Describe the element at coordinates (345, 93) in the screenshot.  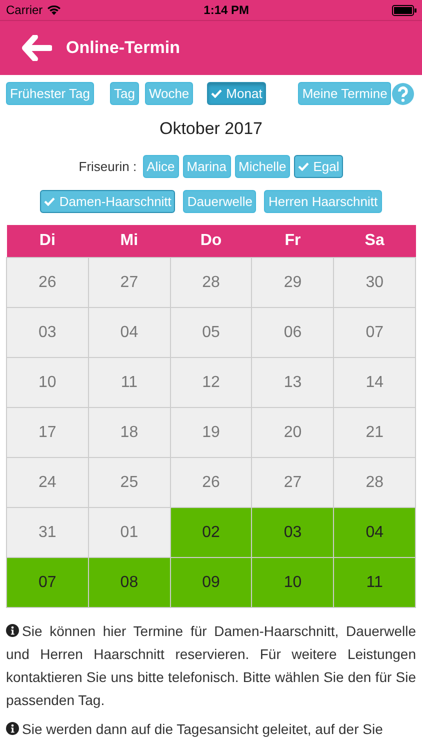
I see `view-button: Meine Termine` at that location.